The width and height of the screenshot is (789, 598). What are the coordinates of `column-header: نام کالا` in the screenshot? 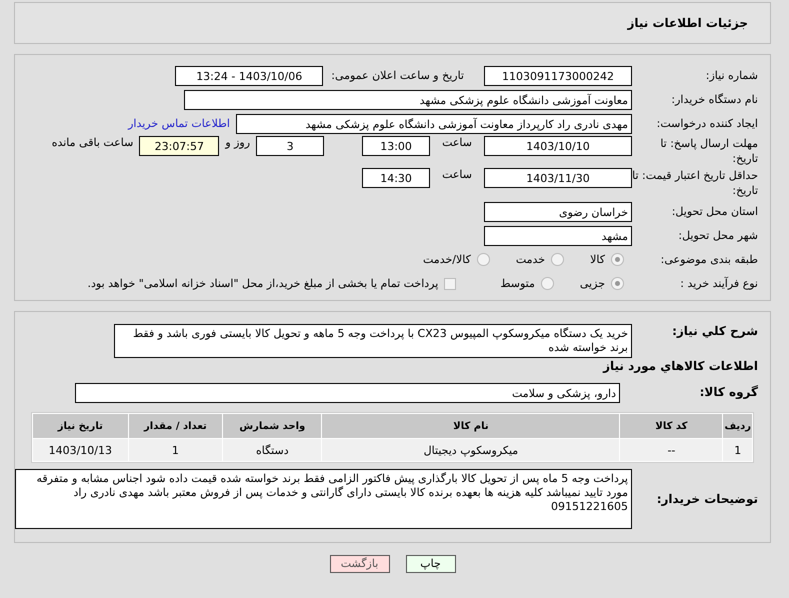 It's located at (471, 426).